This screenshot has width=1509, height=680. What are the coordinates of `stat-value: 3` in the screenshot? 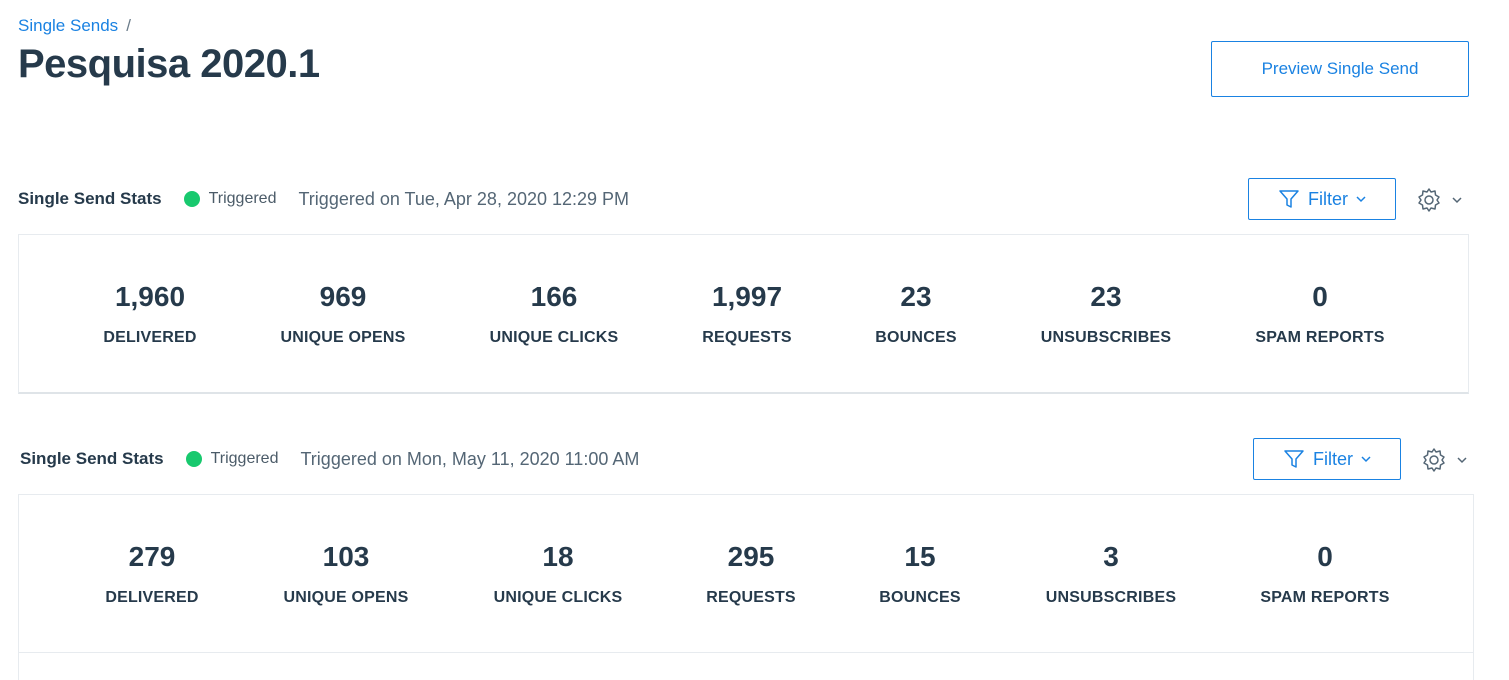 It's located at (1111, 556).